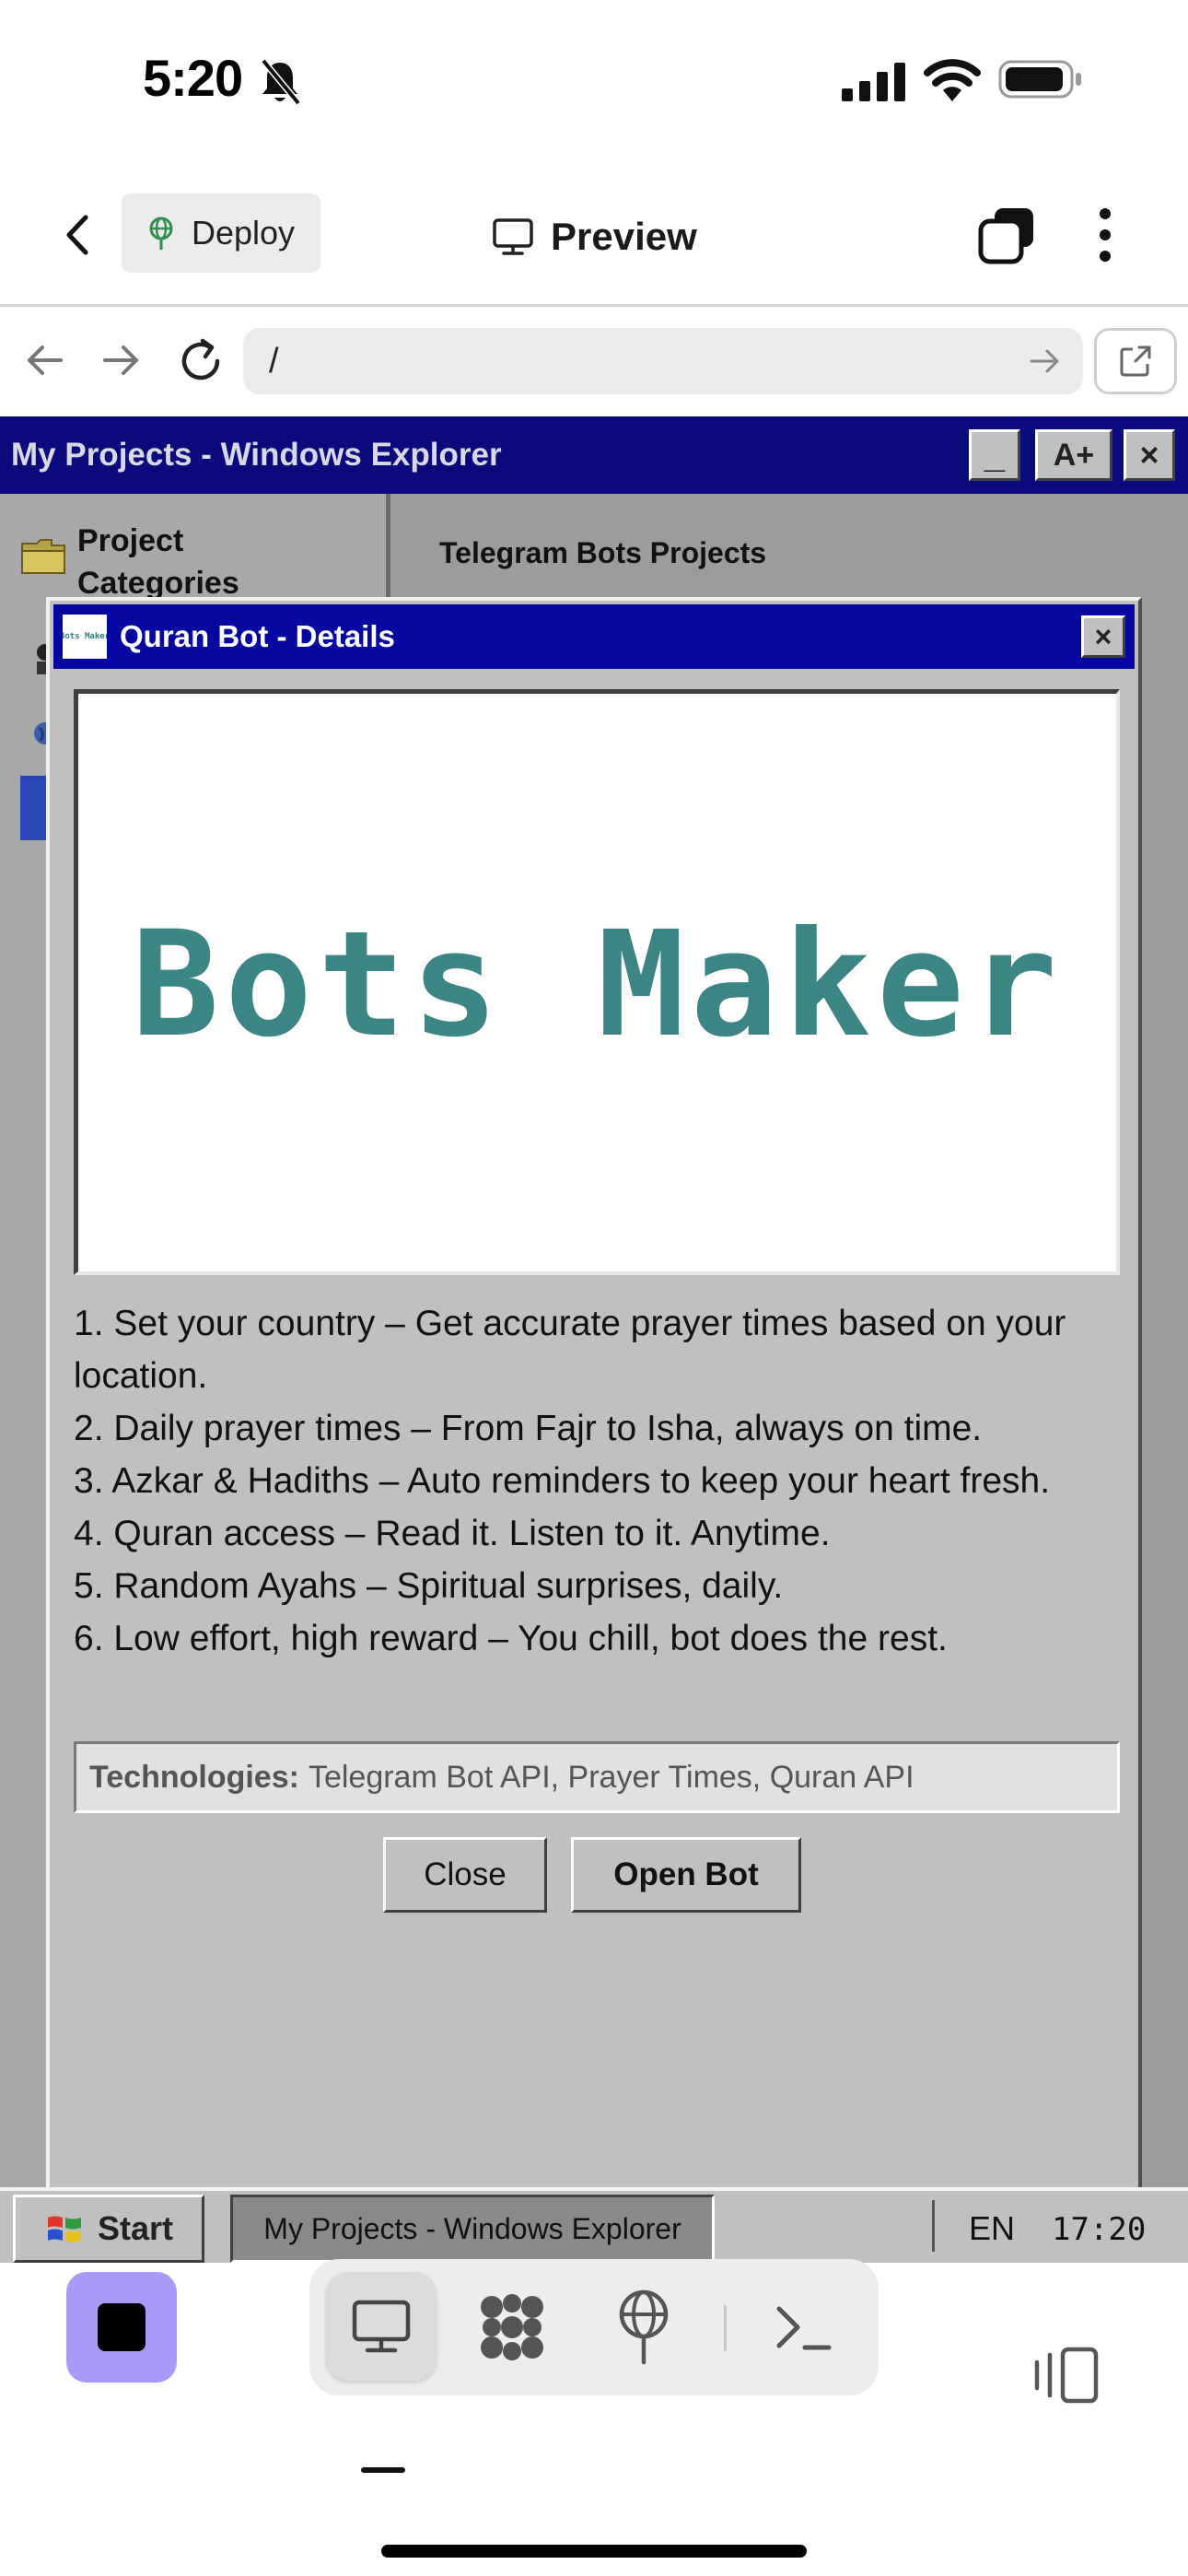  What do you see at coordinates (465, 1875) in the screenshot?
I see `close-button: Close` at bounding box center [465, 1875].